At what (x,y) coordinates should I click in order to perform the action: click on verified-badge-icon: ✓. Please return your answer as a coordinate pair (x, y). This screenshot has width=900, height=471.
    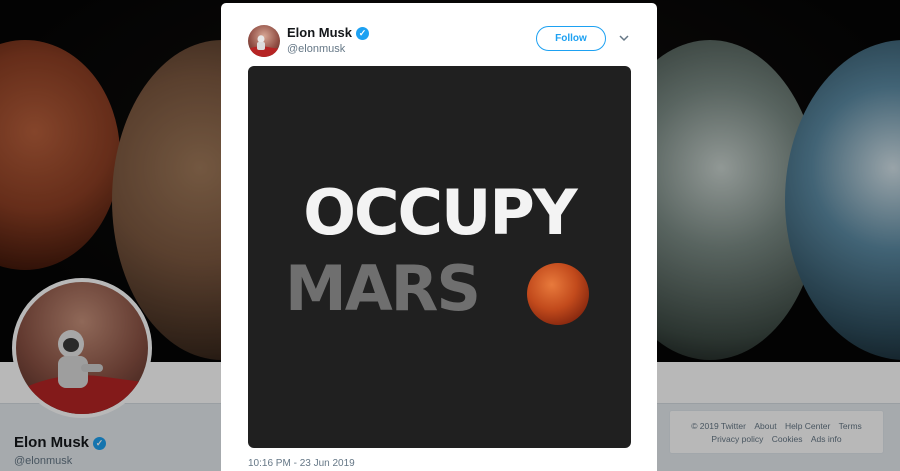
    Looking at the image, I should click on (363, 33).